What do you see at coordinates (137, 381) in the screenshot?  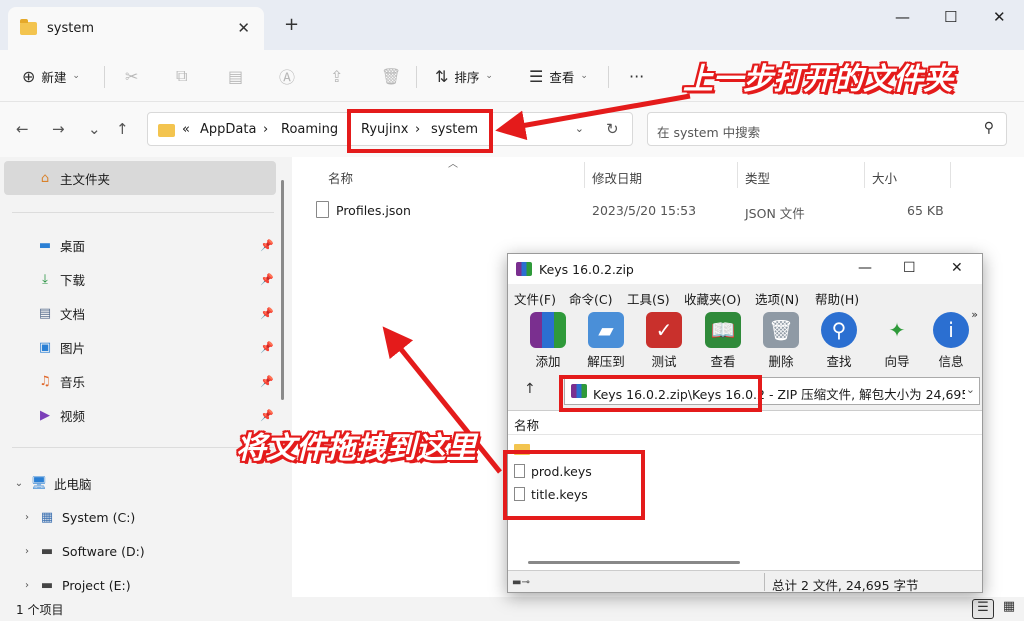 I see `sidebar-item-music: ♫ 音乐 📌` at bounding box center [137, 381].